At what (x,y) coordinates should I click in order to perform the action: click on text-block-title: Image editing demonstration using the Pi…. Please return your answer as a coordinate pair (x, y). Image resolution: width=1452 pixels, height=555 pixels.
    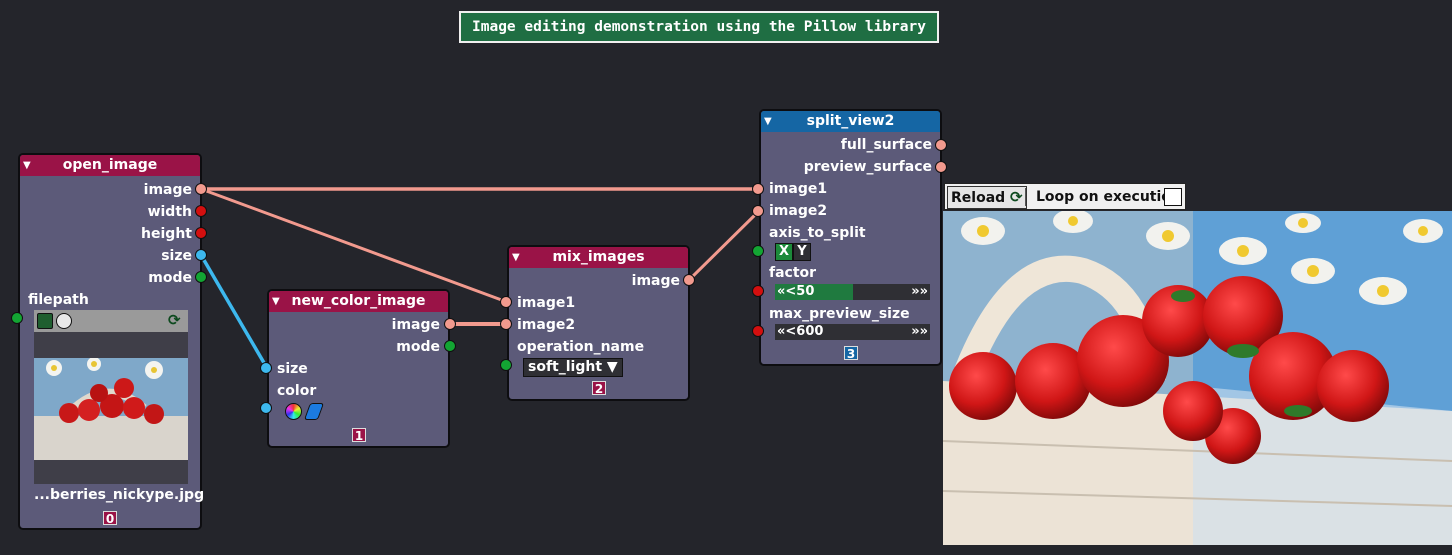
    Looking at the image, I should click on (699, 27).